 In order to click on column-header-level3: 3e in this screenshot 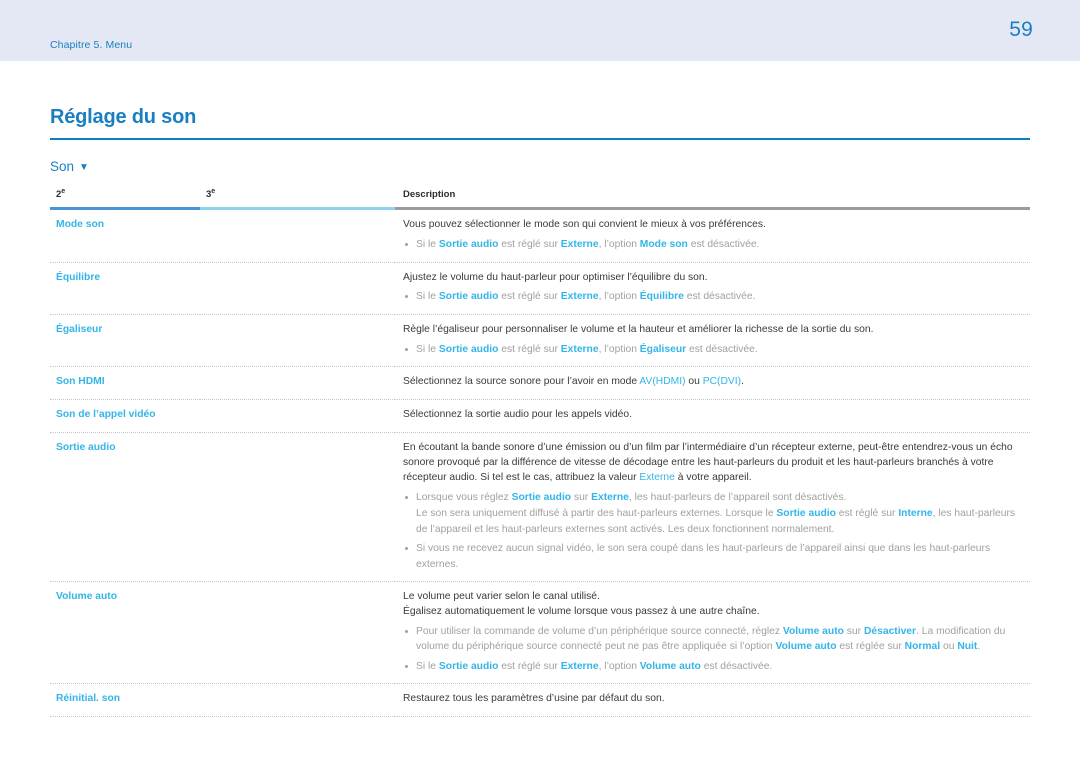, I will do `click(297, 199)`.